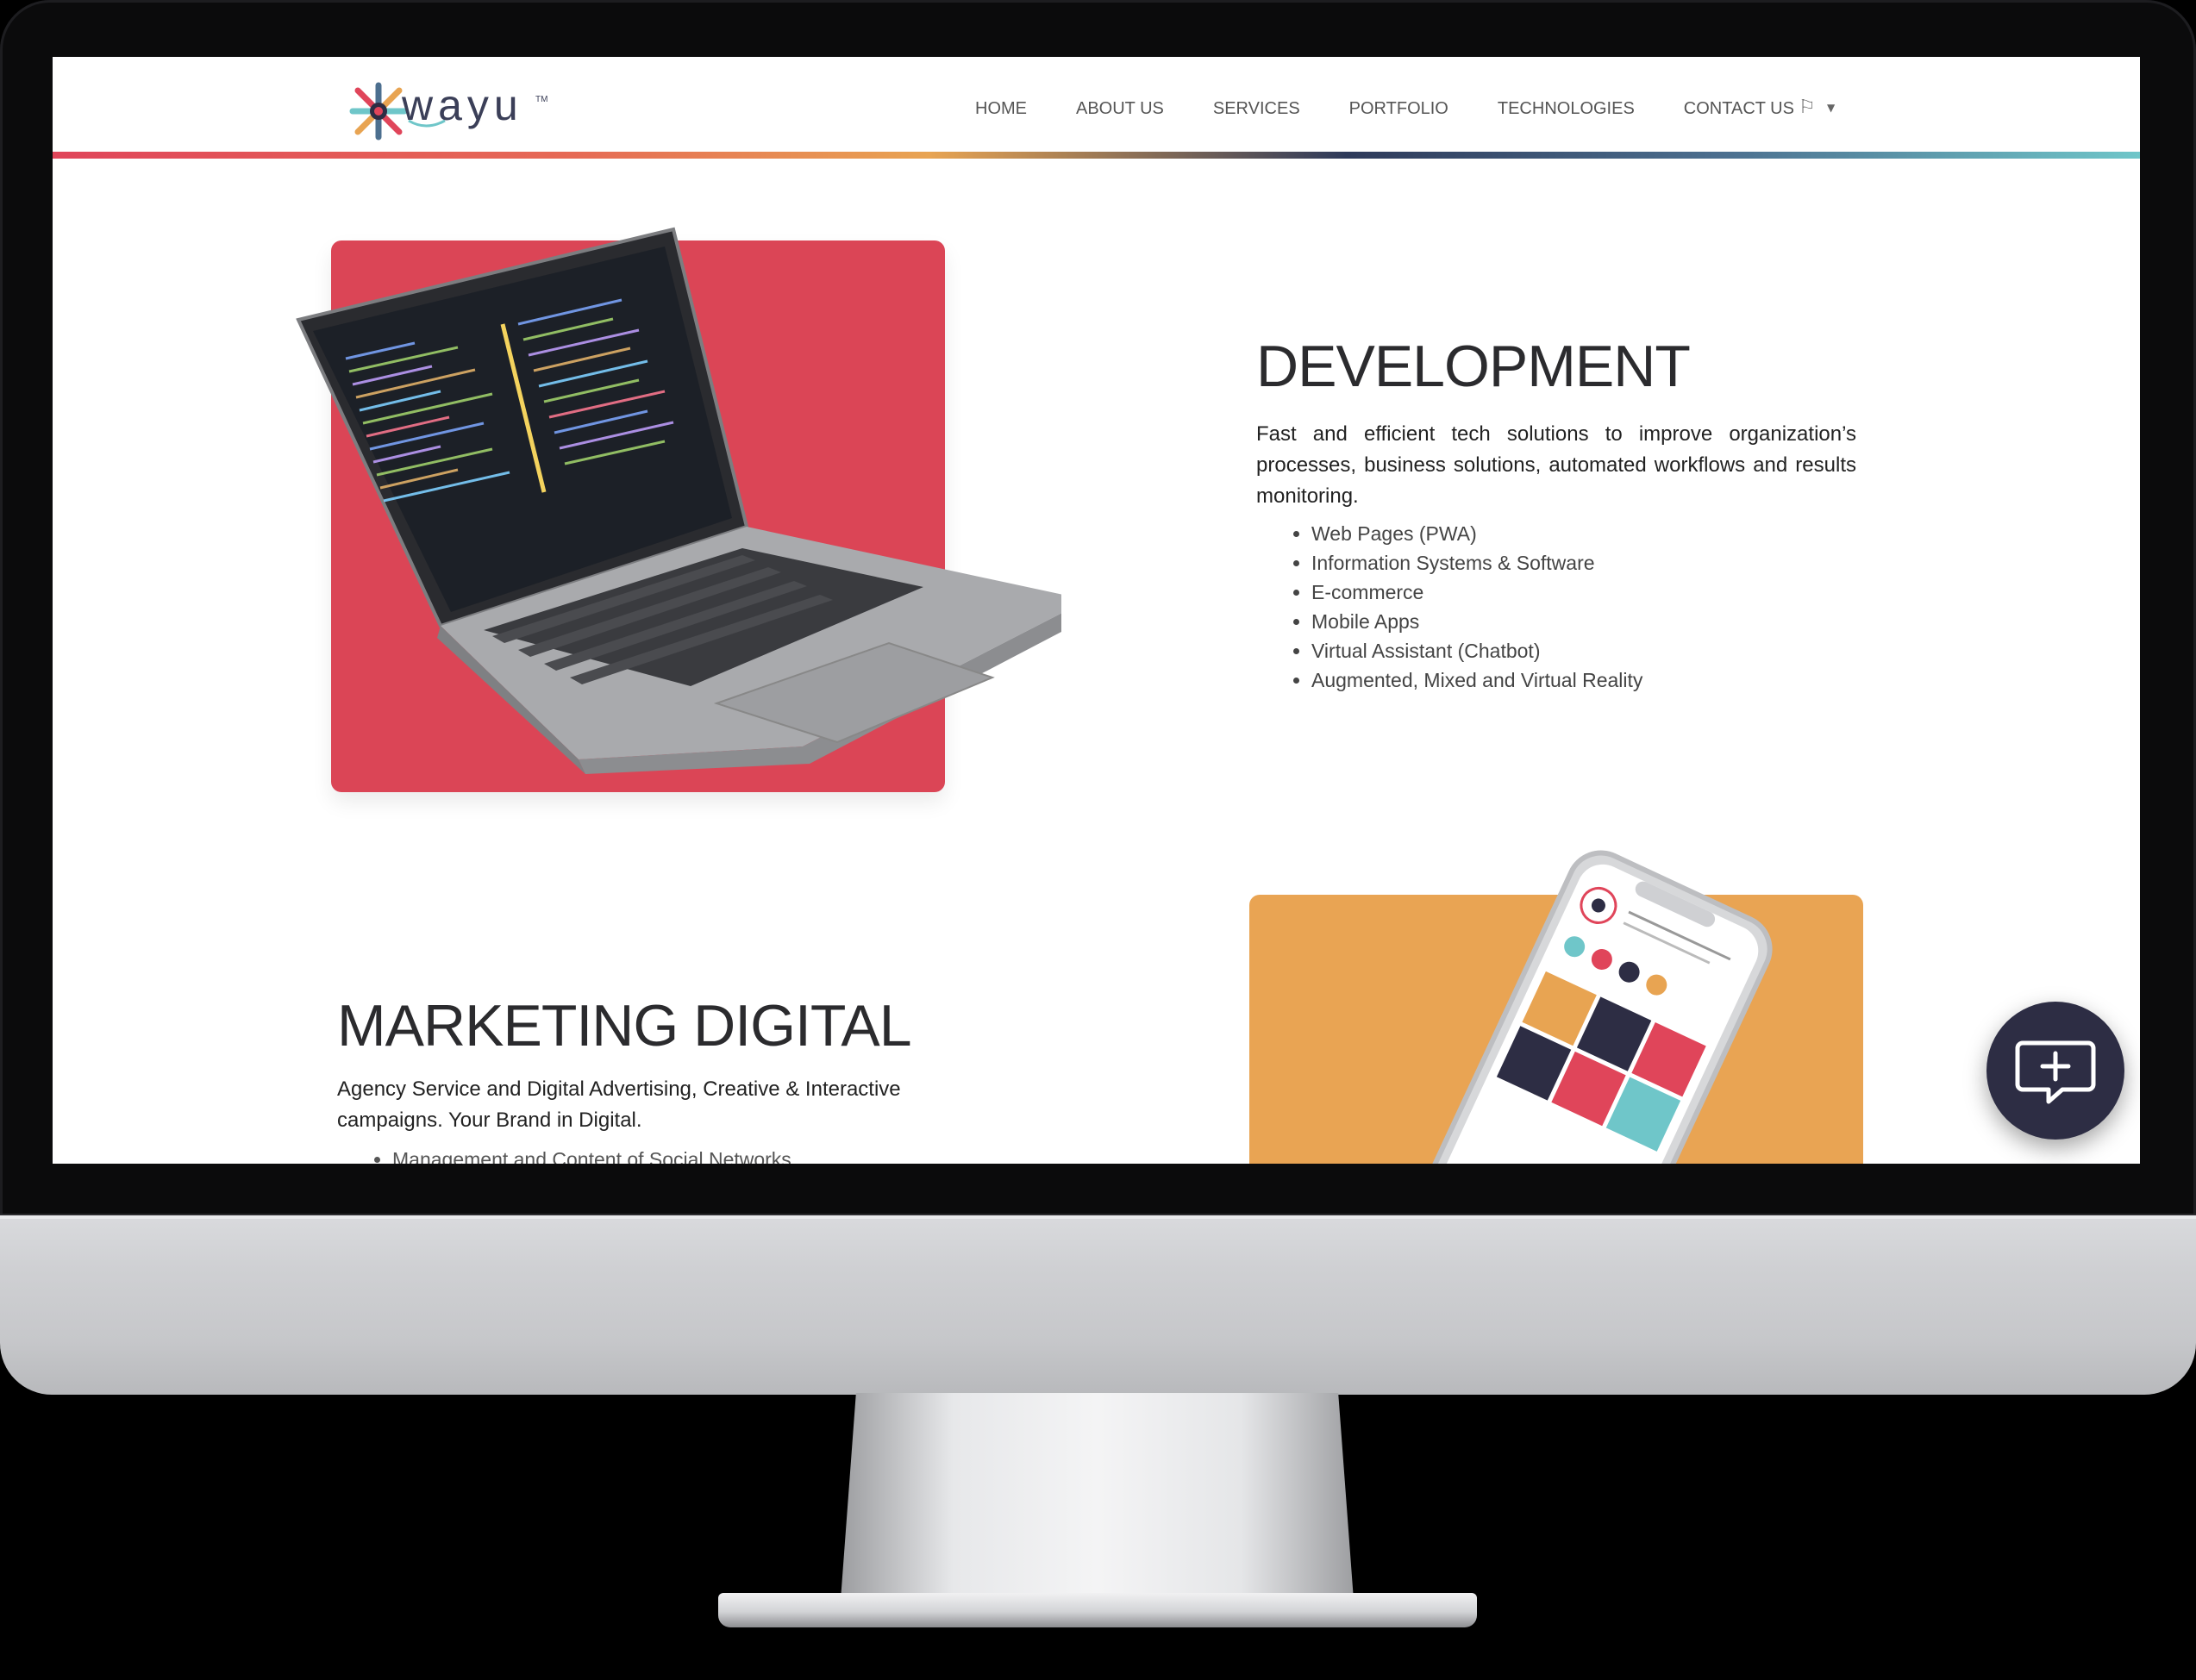 Image resolution: width=2196 pixels, height=1680 pixels. I want to click on list-item: Augmented, Mixed and Virtual Reality, so click(1613, 680).